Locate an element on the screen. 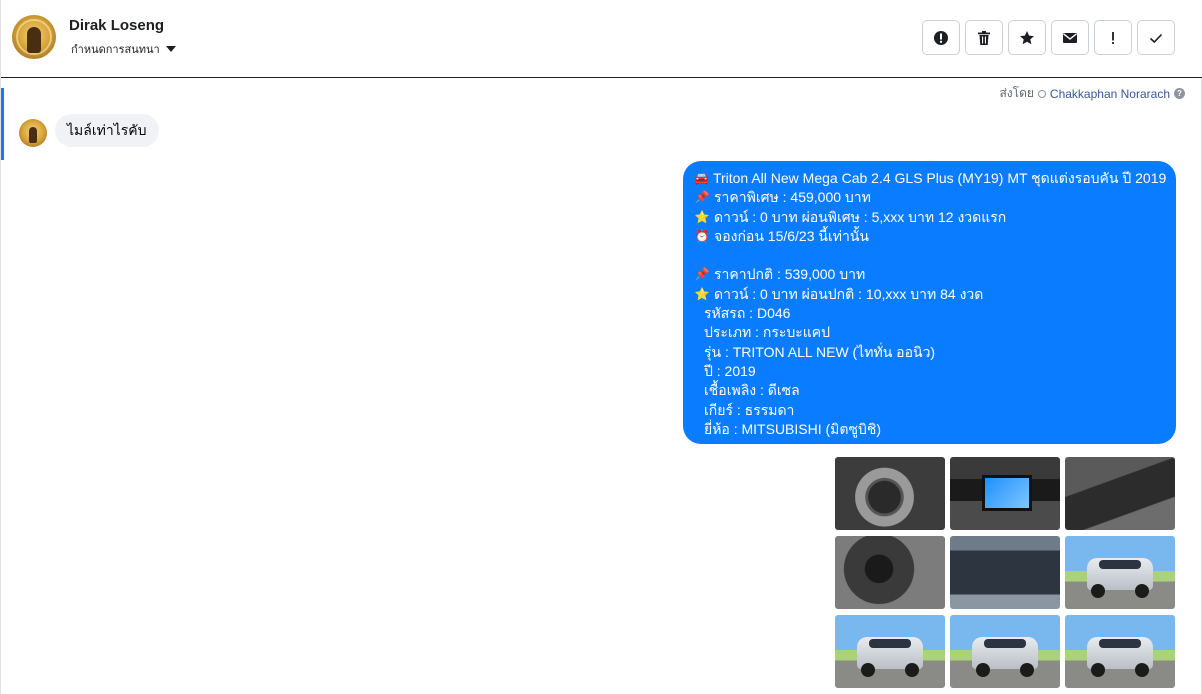 The image size is (1202, 694). check-icon is located at coordinates (1156, 38).